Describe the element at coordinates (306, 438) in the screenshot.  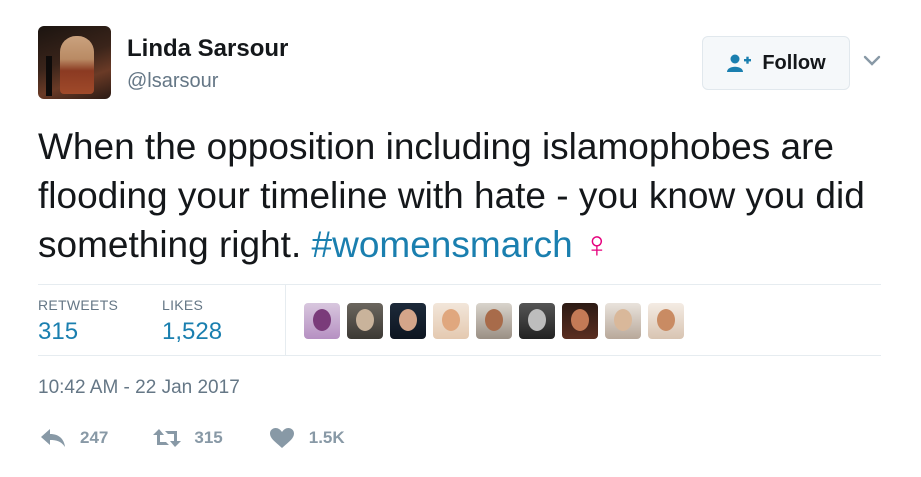
I see `like-button: 1.5K` at that location.